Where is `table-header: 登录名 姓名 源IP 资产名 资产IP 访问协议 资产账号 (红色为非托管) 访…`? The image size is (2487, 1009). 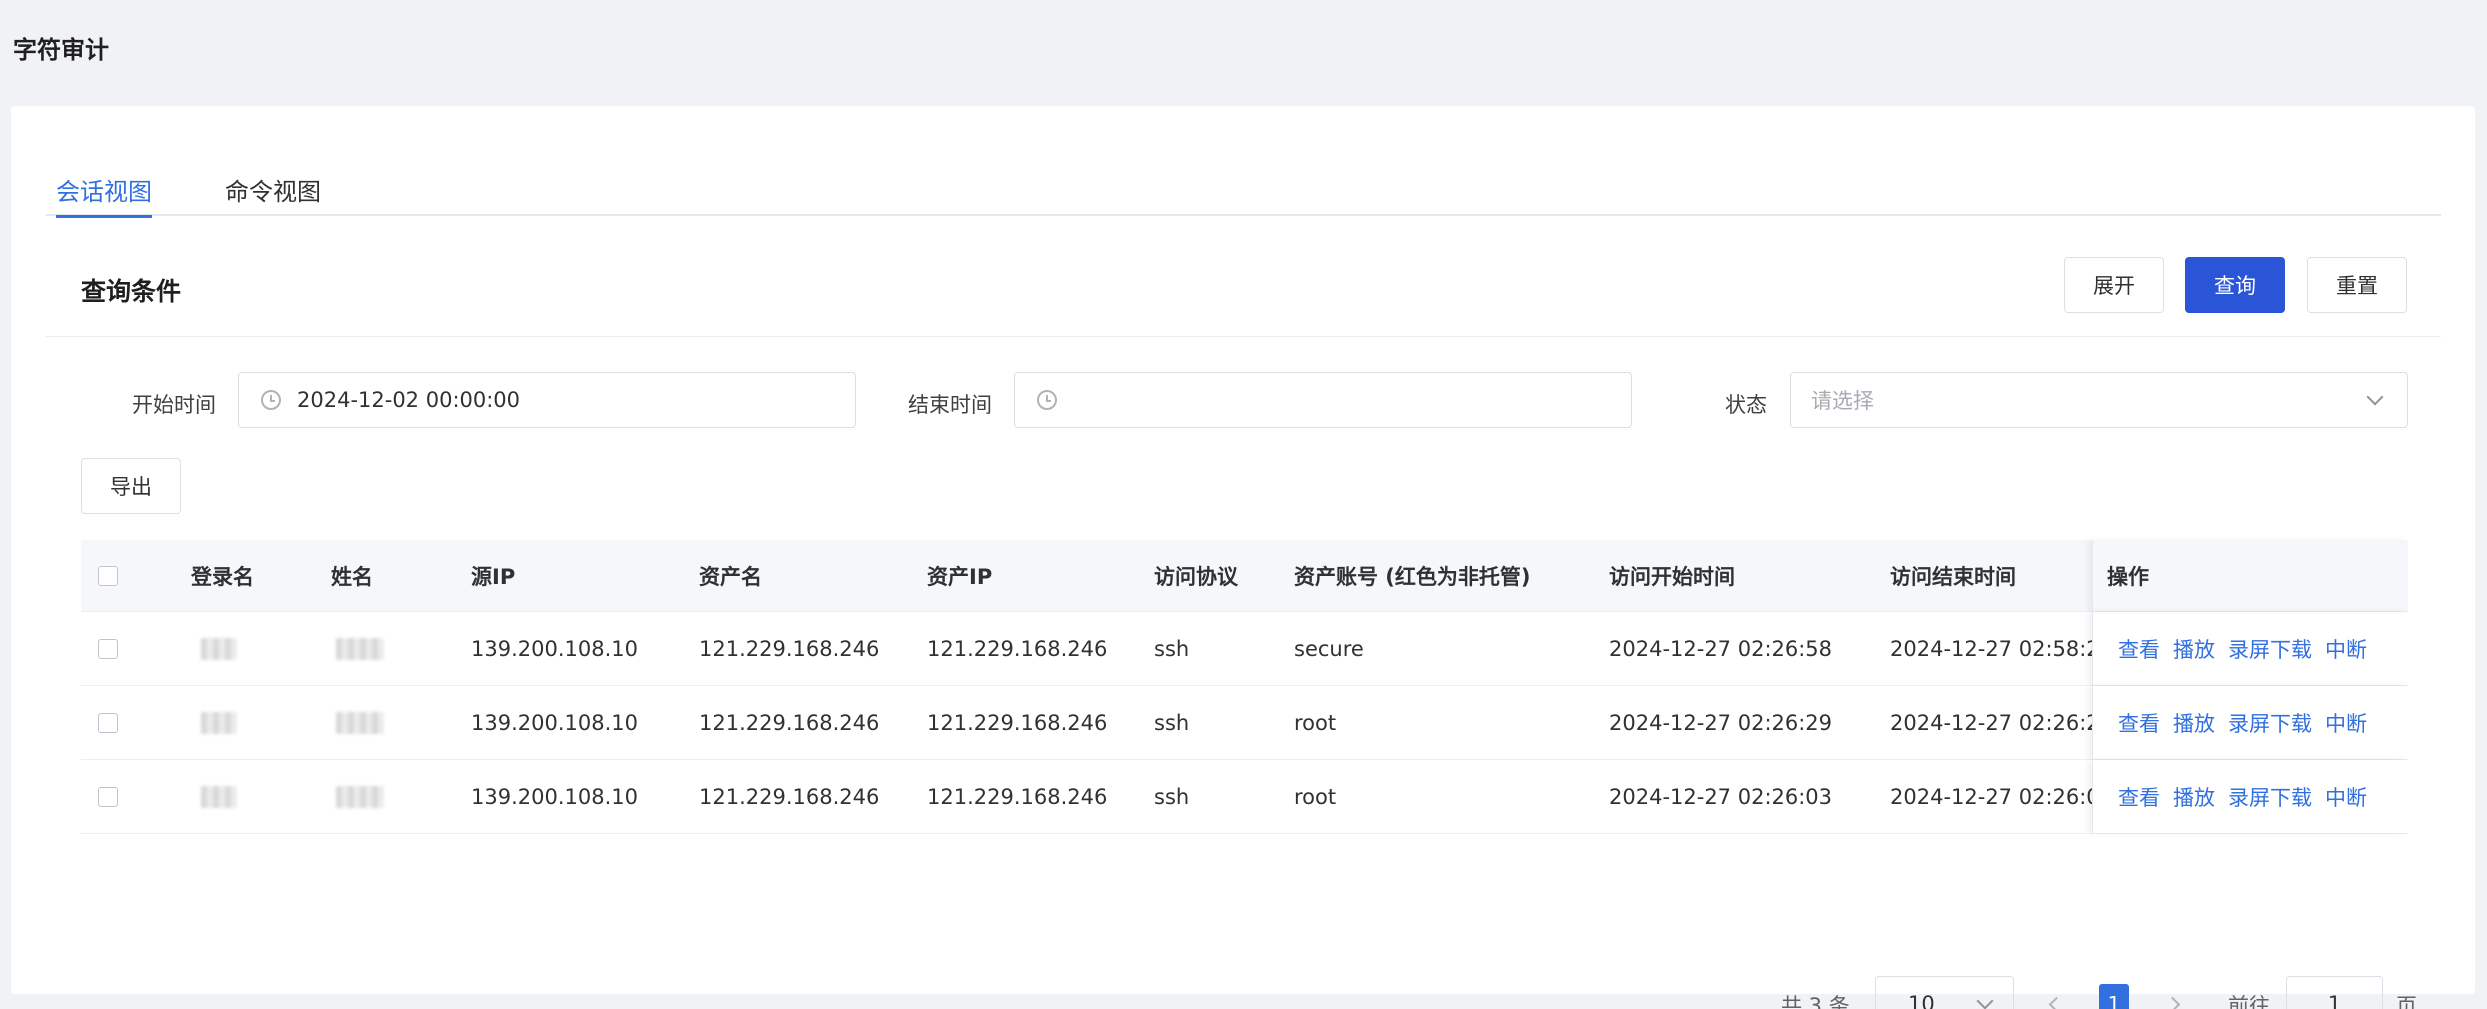
table-header: 登录名 姓名 源IP 资产名 资产IP 访问协议 资产账号 (红色为非托管) 访… is located at coordinates (1244, 576).